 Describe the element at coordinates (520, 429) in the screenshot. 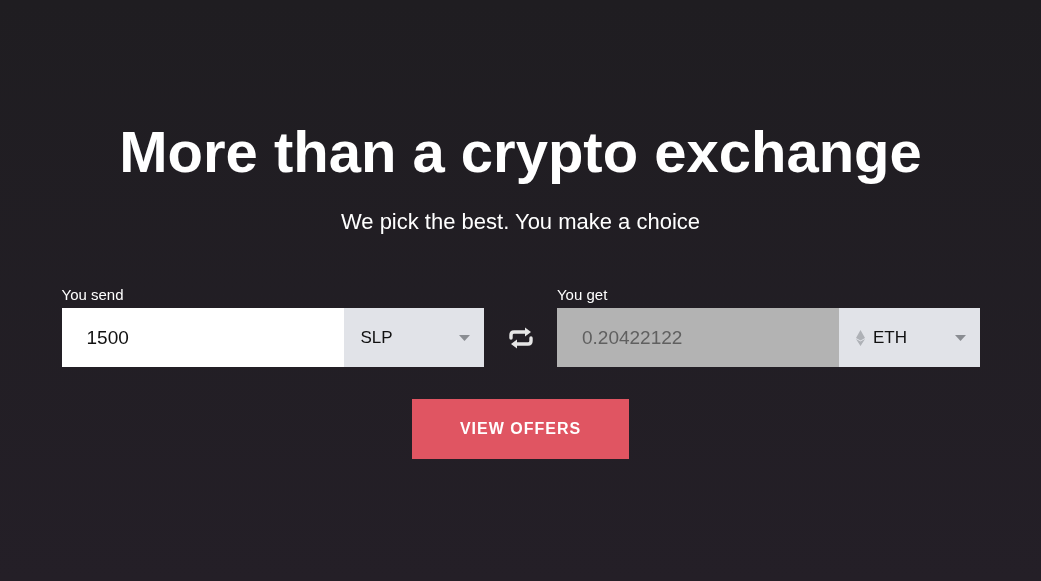

I see `view-offers-button: VIEW OFFERS` at that location.